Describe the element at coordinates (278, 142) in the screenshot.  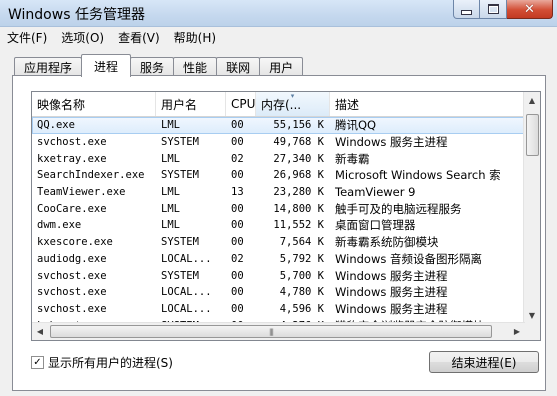
I see `table-row: svchost.exe SYSTEM 00 49,768 K Windows 服务主进程` at that location.